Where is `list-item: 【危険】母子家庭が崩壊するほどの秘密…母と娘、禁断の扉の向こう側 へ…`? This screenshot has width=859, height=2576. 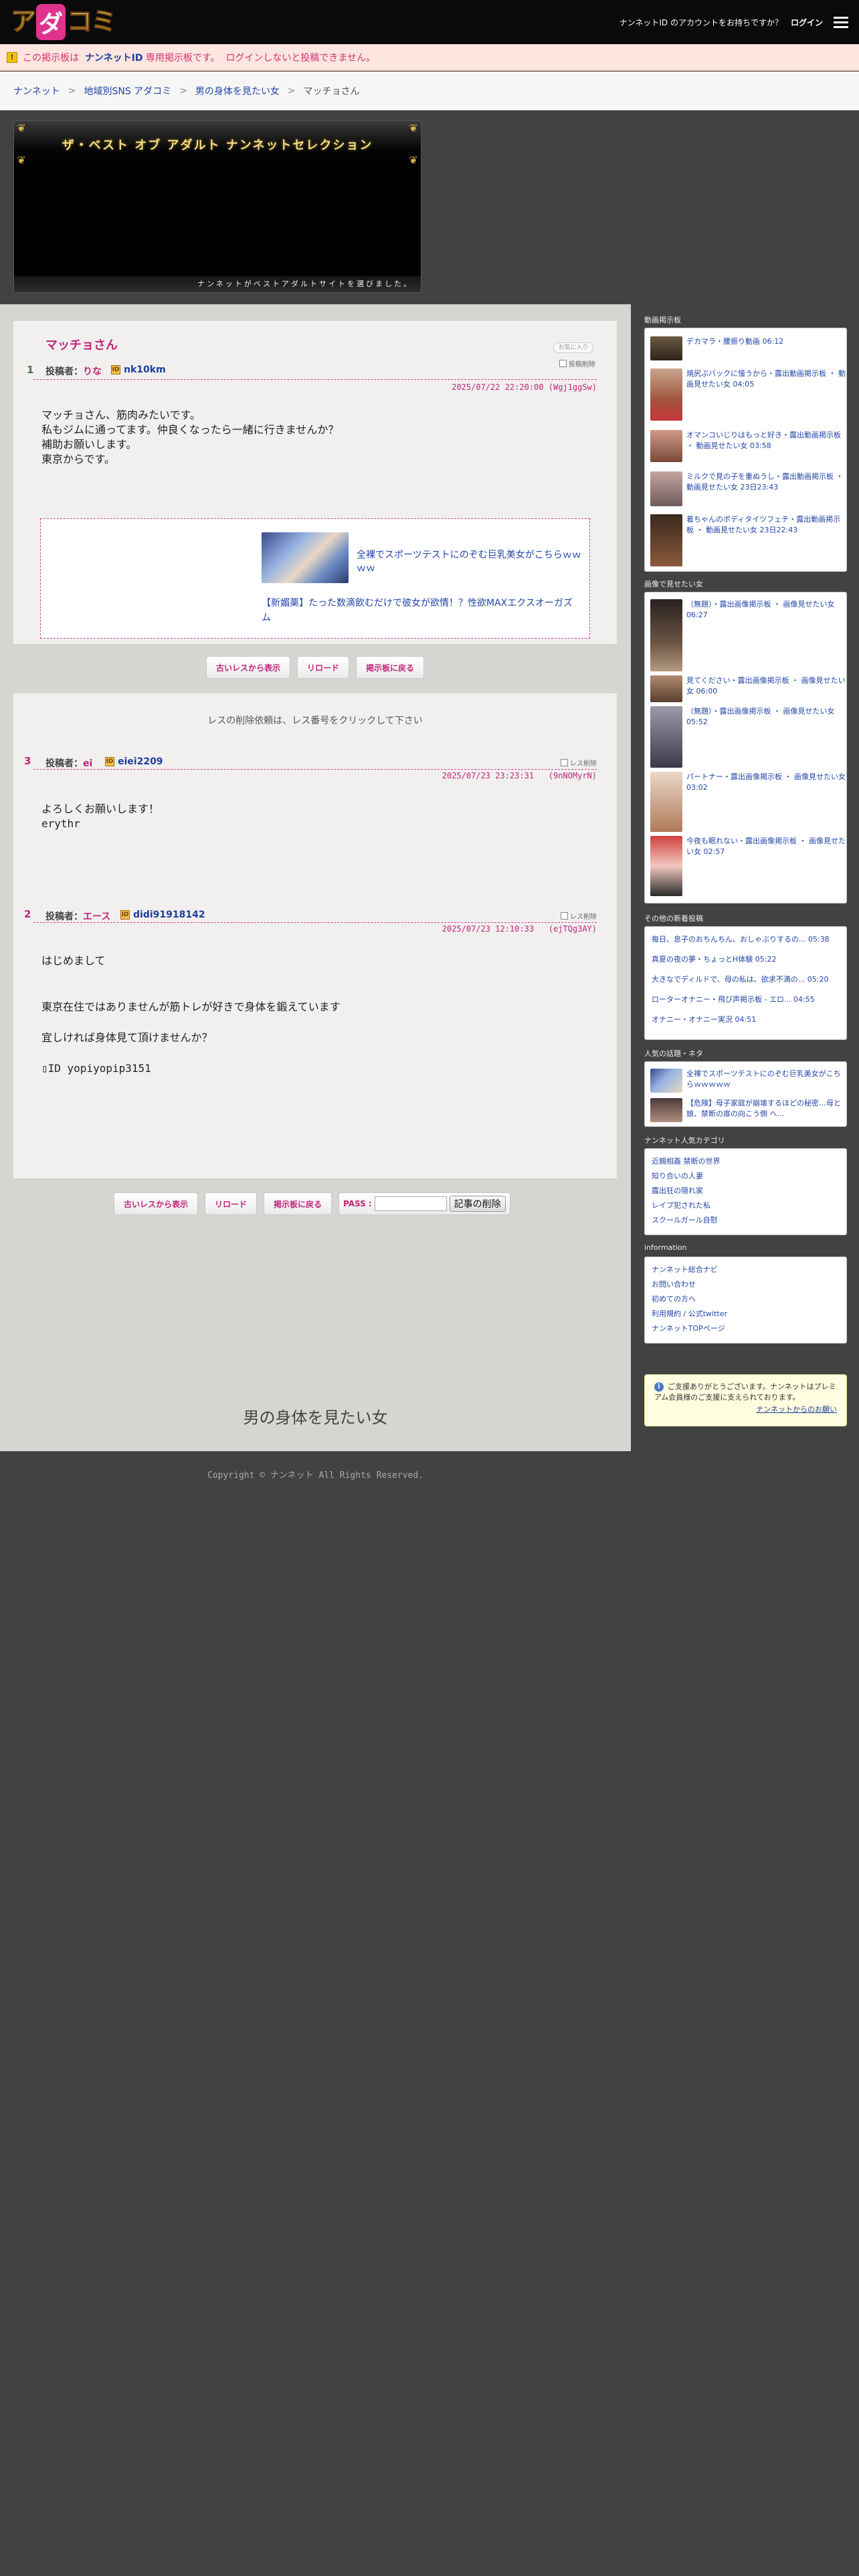 list-item: 【危険】母子家庭が崩壊するほどの秘密…母と娘、禁断の扉の向こう側 へ… is located at coordinates (748, 1110).